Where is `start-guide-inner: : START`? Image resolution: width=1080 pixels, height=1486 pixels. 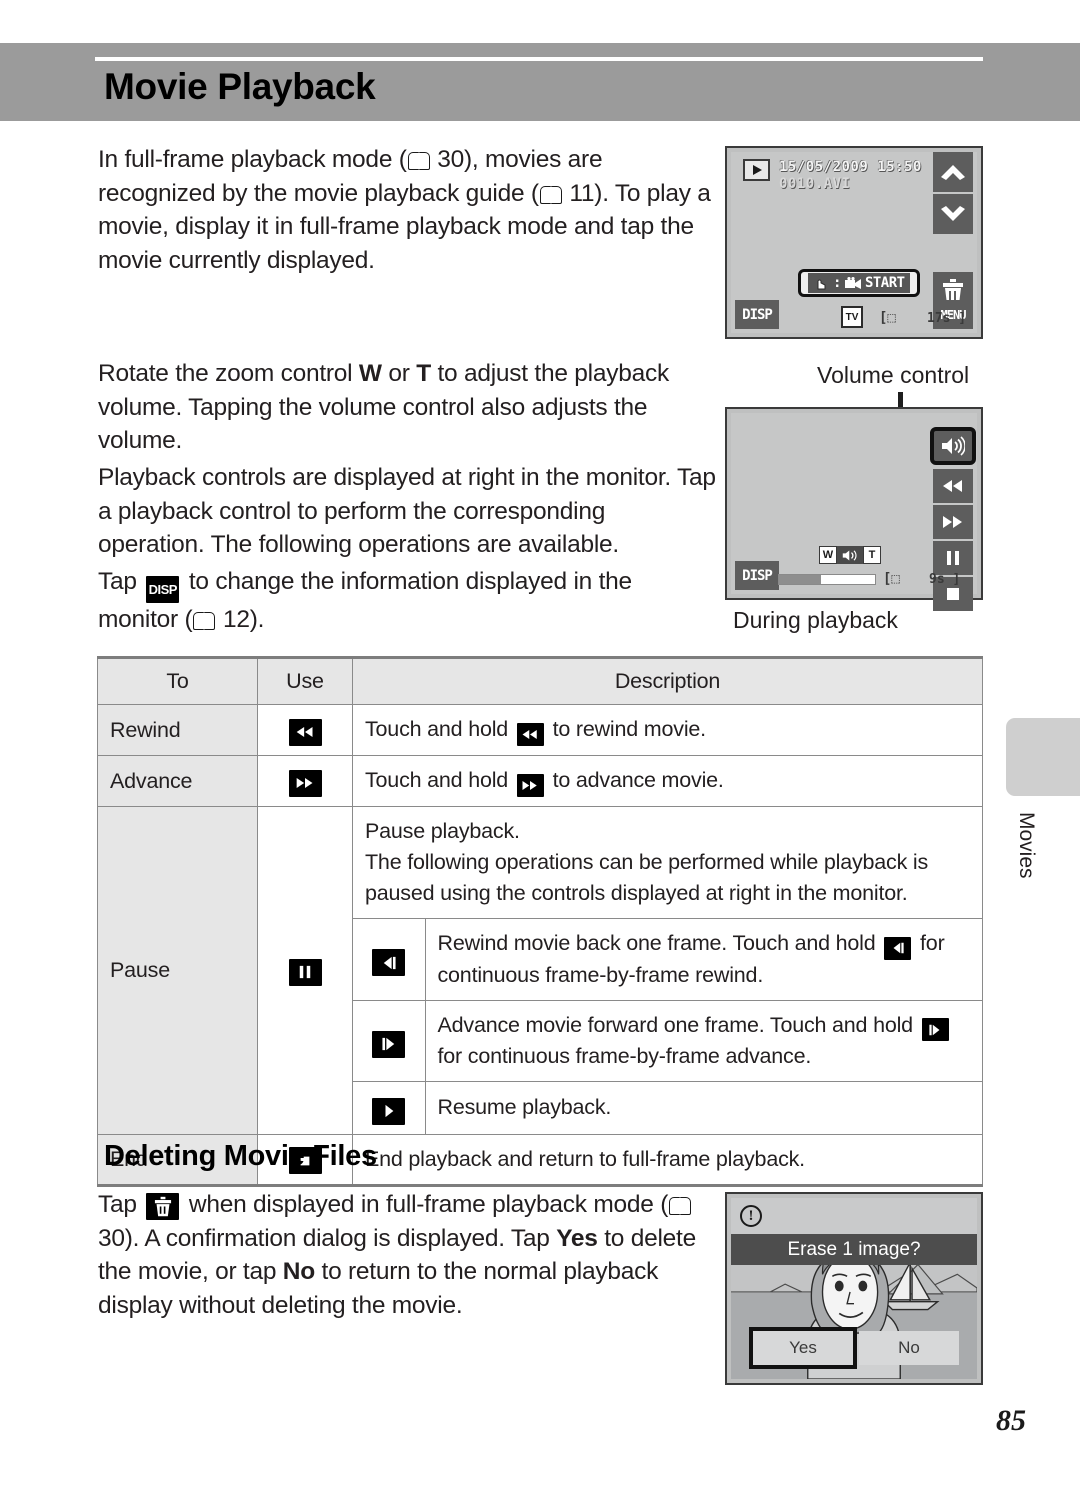 start-guide-inner: : START is located at coordinates (859, 283).